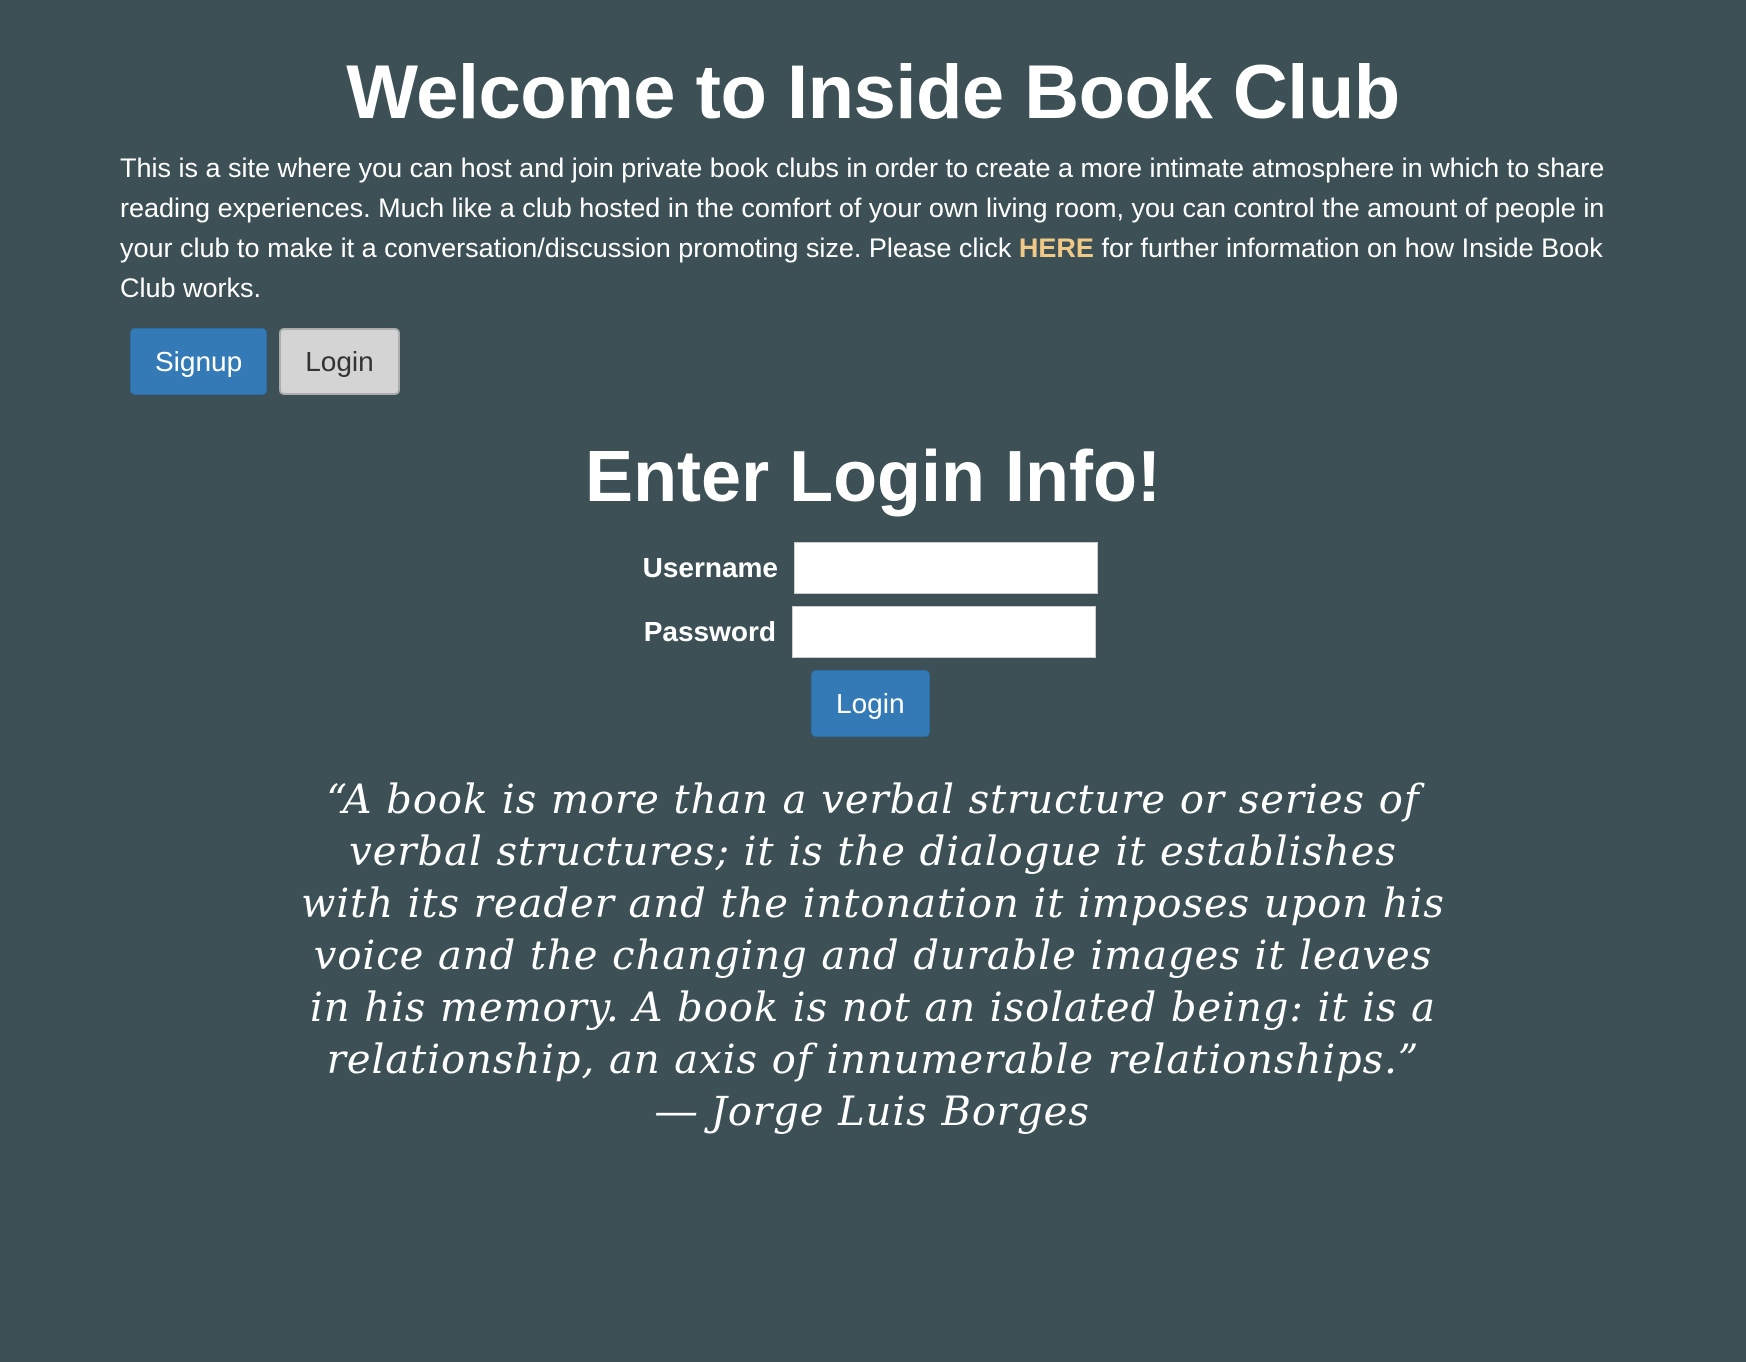 The width and height of the screenshot is (1746, 1362). I want to click on username-label: Username, so click(710, 567).